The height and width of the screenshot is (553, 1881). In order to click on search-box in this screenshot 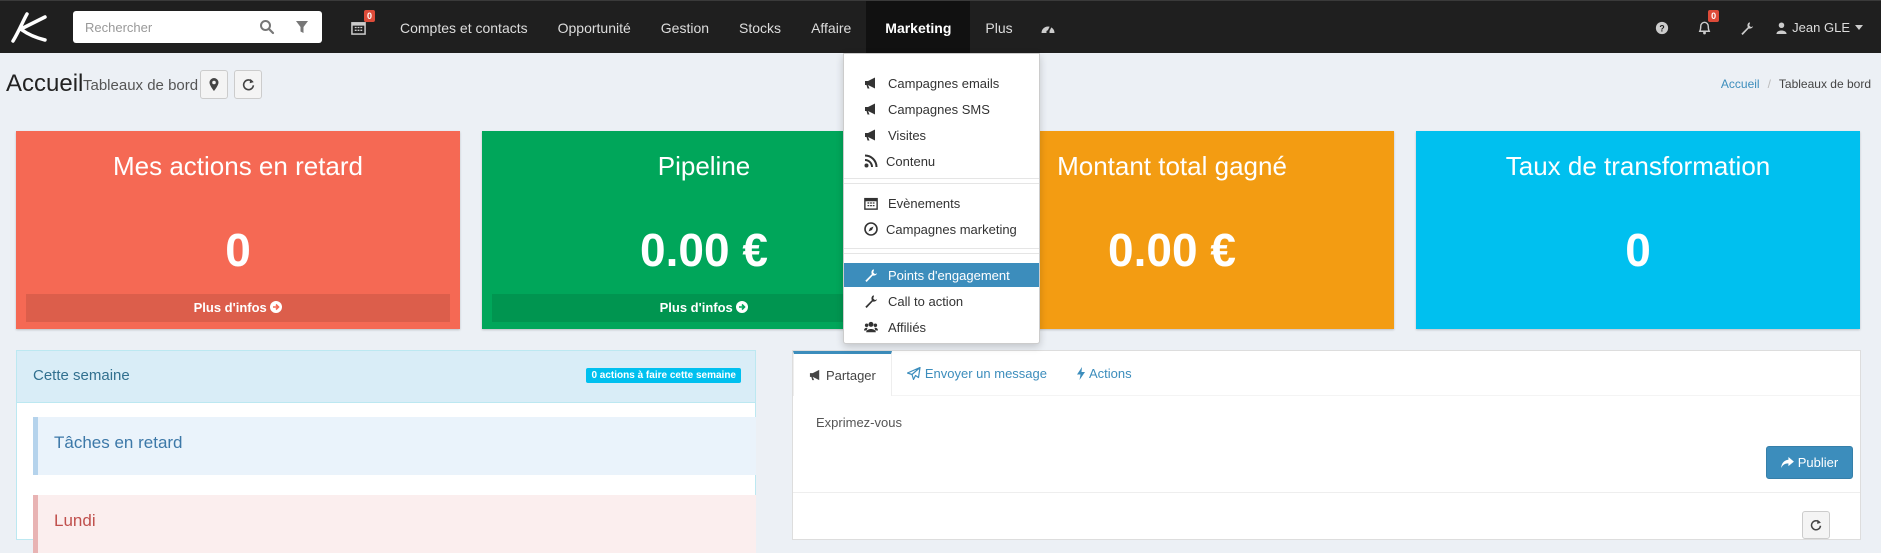, I will do `click(197, 27)`.